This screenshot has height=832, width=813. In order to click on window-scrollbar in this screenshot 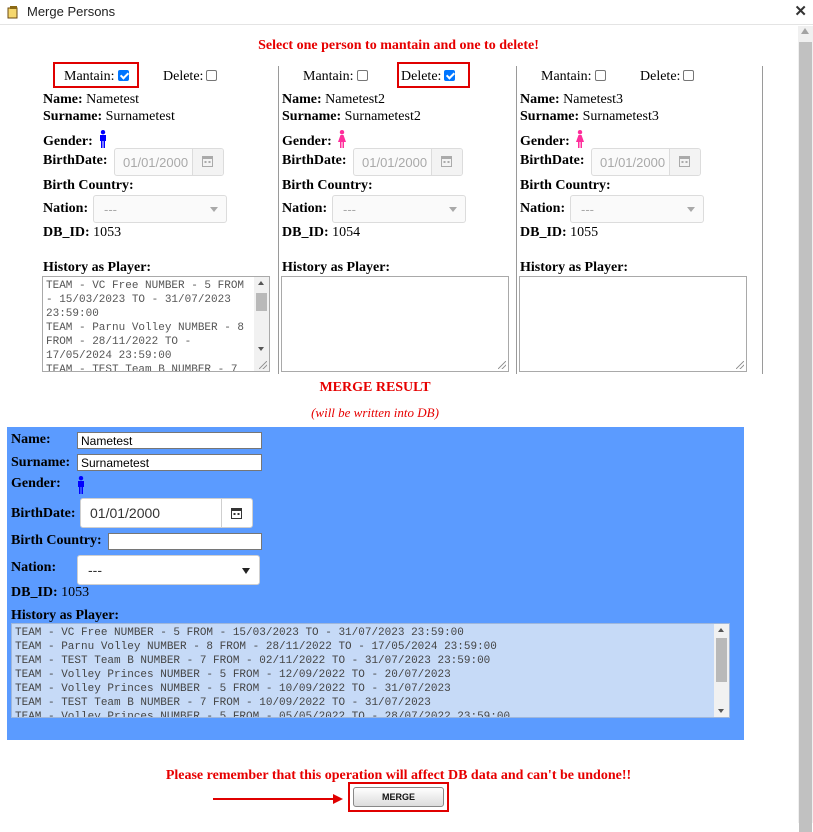, I will do `click(805, 429)`.